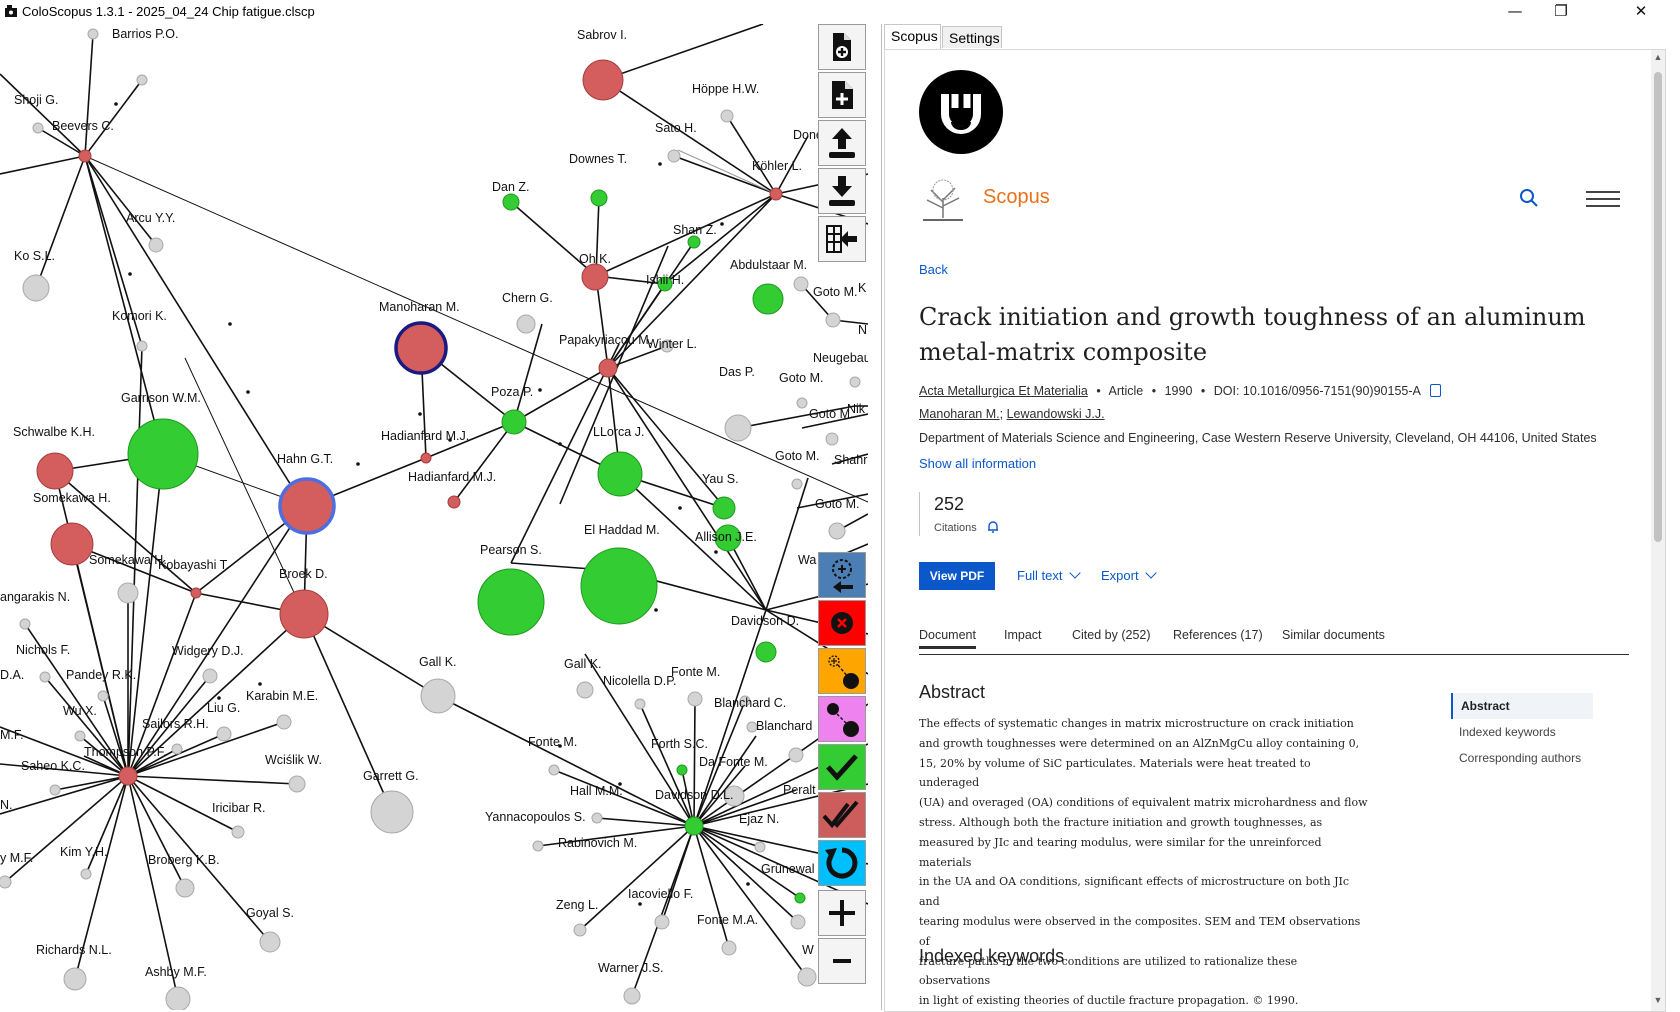 Image resolution: width=1680 pixels, height=1012 pixels. I want to click on tab-similar-documents: Similar documents, so click(1333, 635).